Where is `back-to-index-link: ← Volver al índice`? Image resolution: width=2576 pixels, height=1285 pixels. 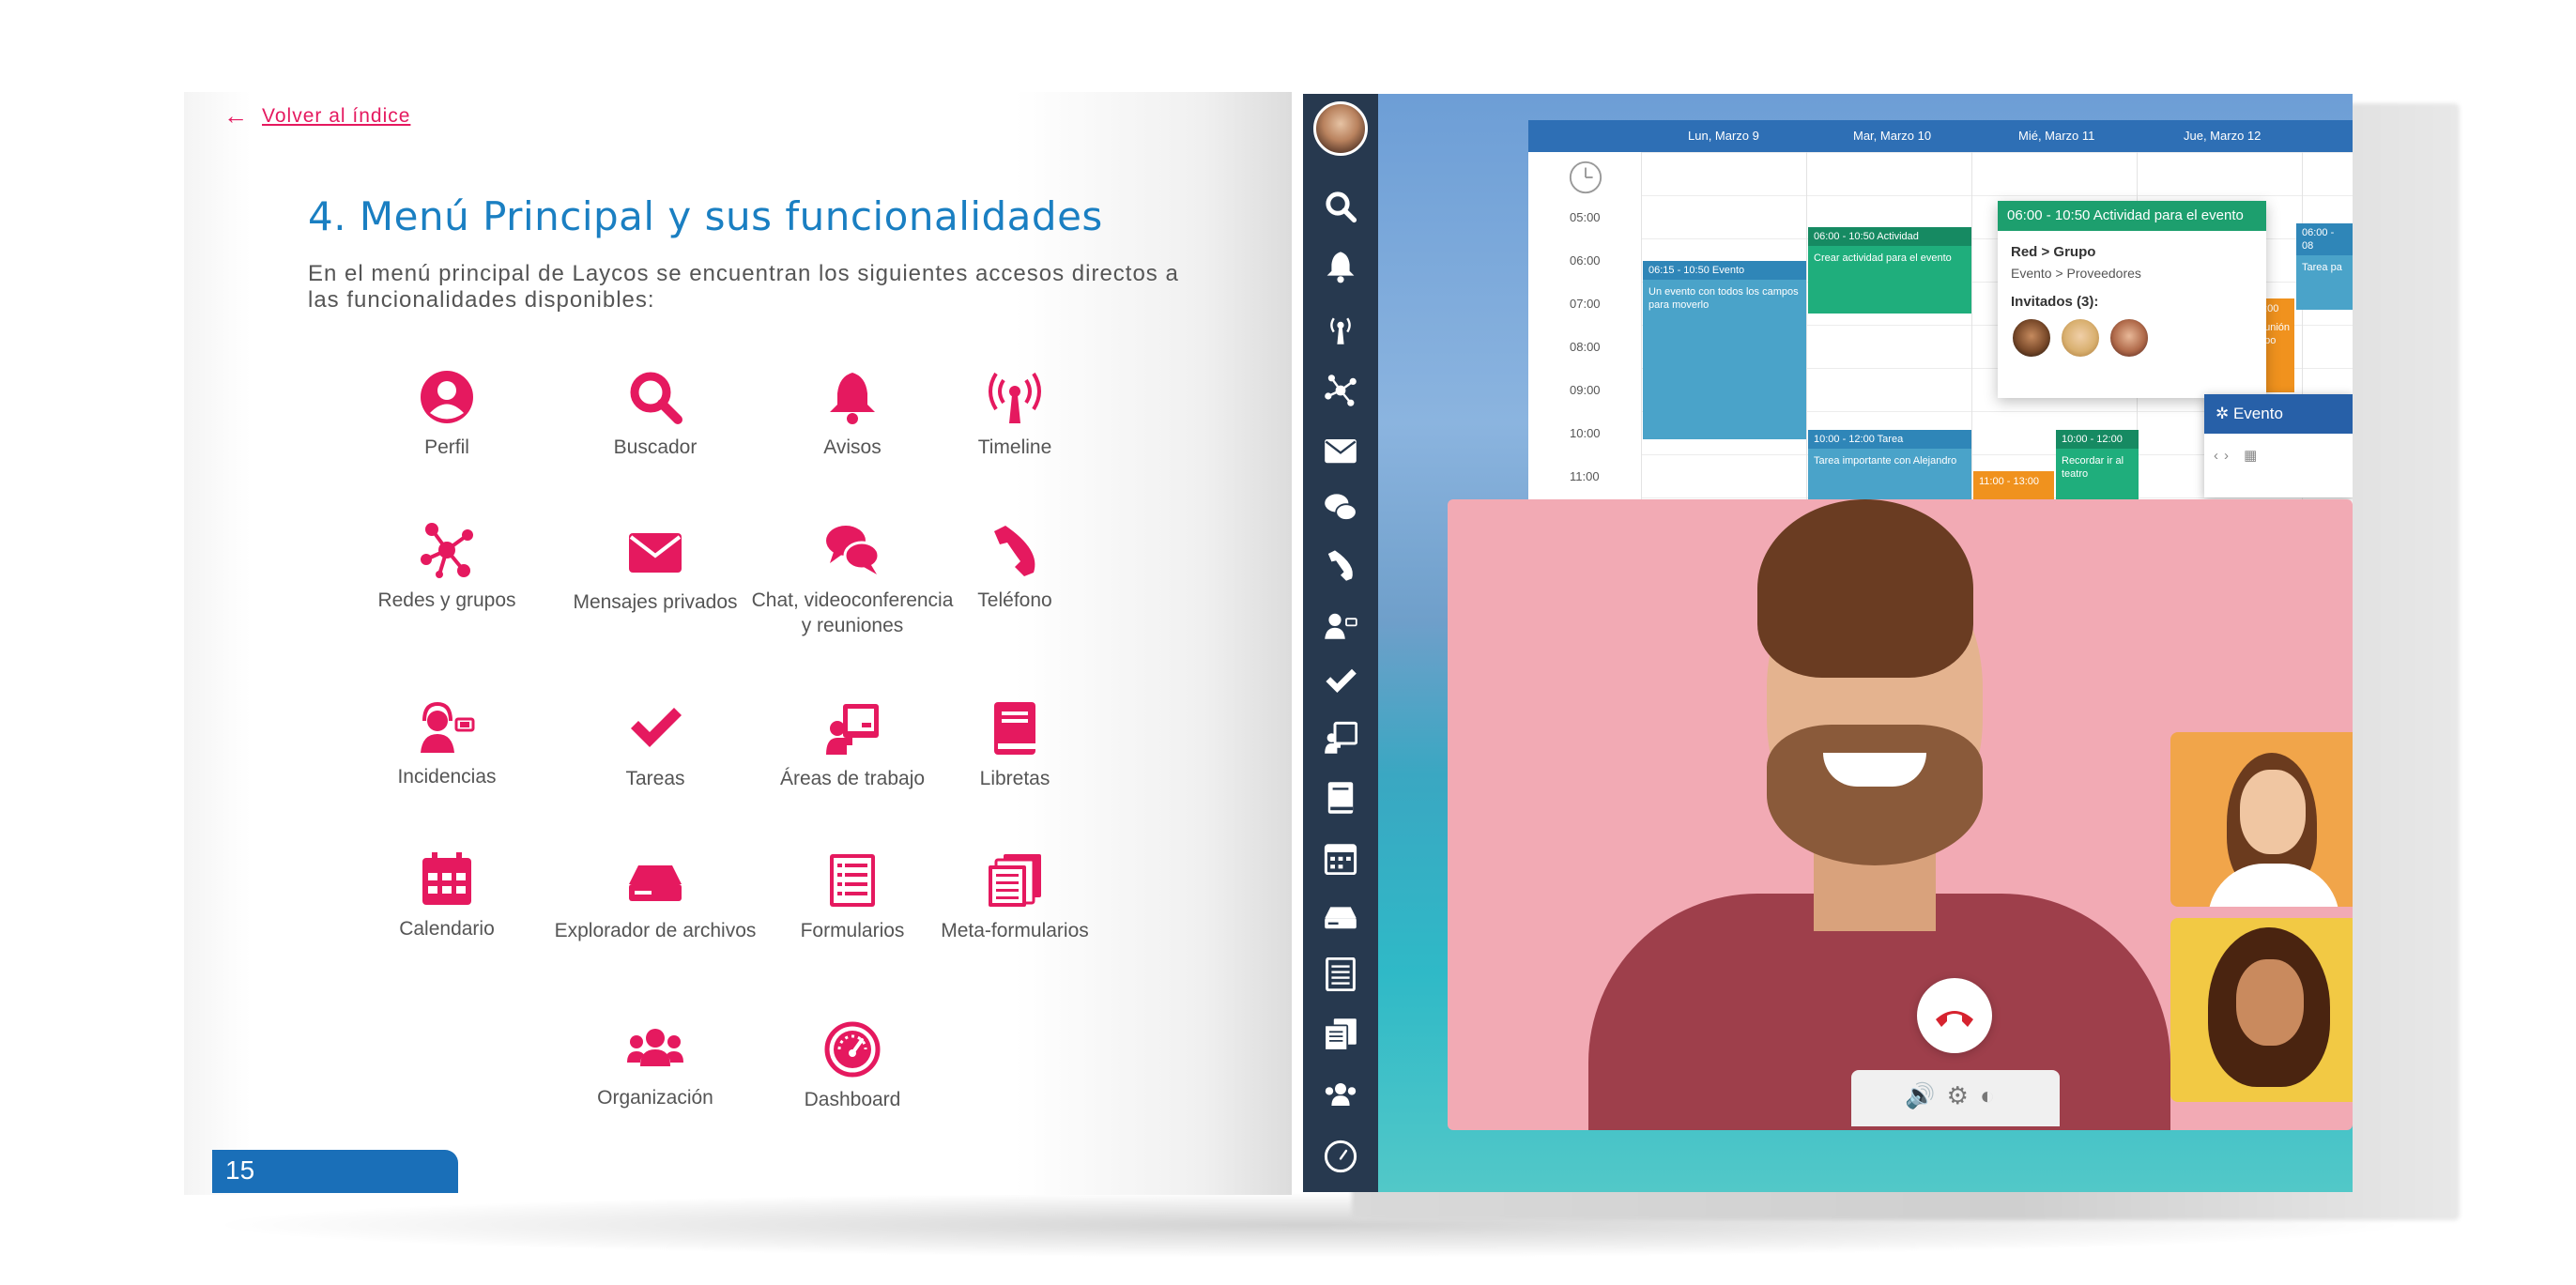
back-to-index-link: ← Volver al índice is located at coordinates (317, 115).